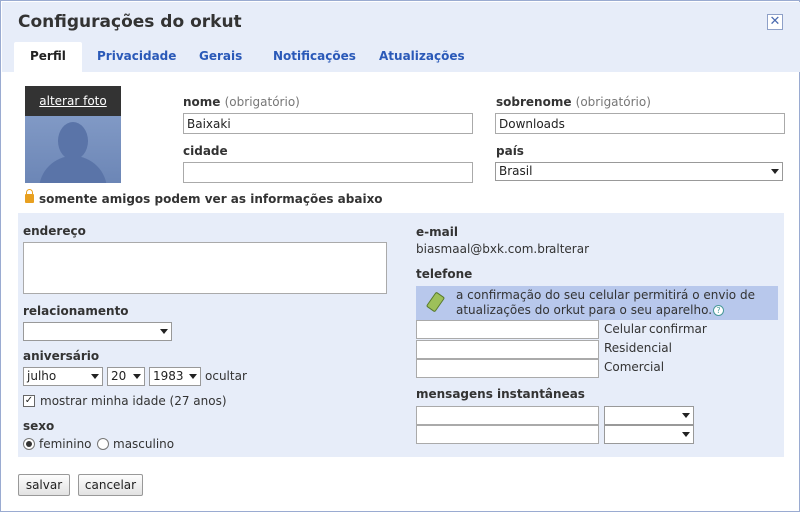 The image size is (800, 512). Describe the element at coordinates (510, 151) in the screenshot. I see `pais-label: país` at that location.